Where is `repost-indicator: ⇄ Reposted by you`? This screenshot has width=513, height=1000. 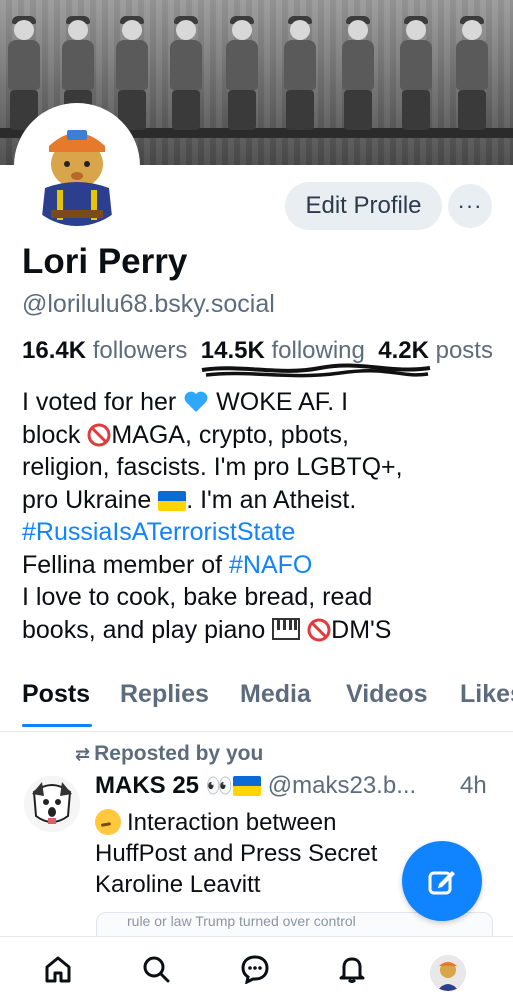 repost-indicator: ⇄ Reposted by you is located at coordinates (169, 754).